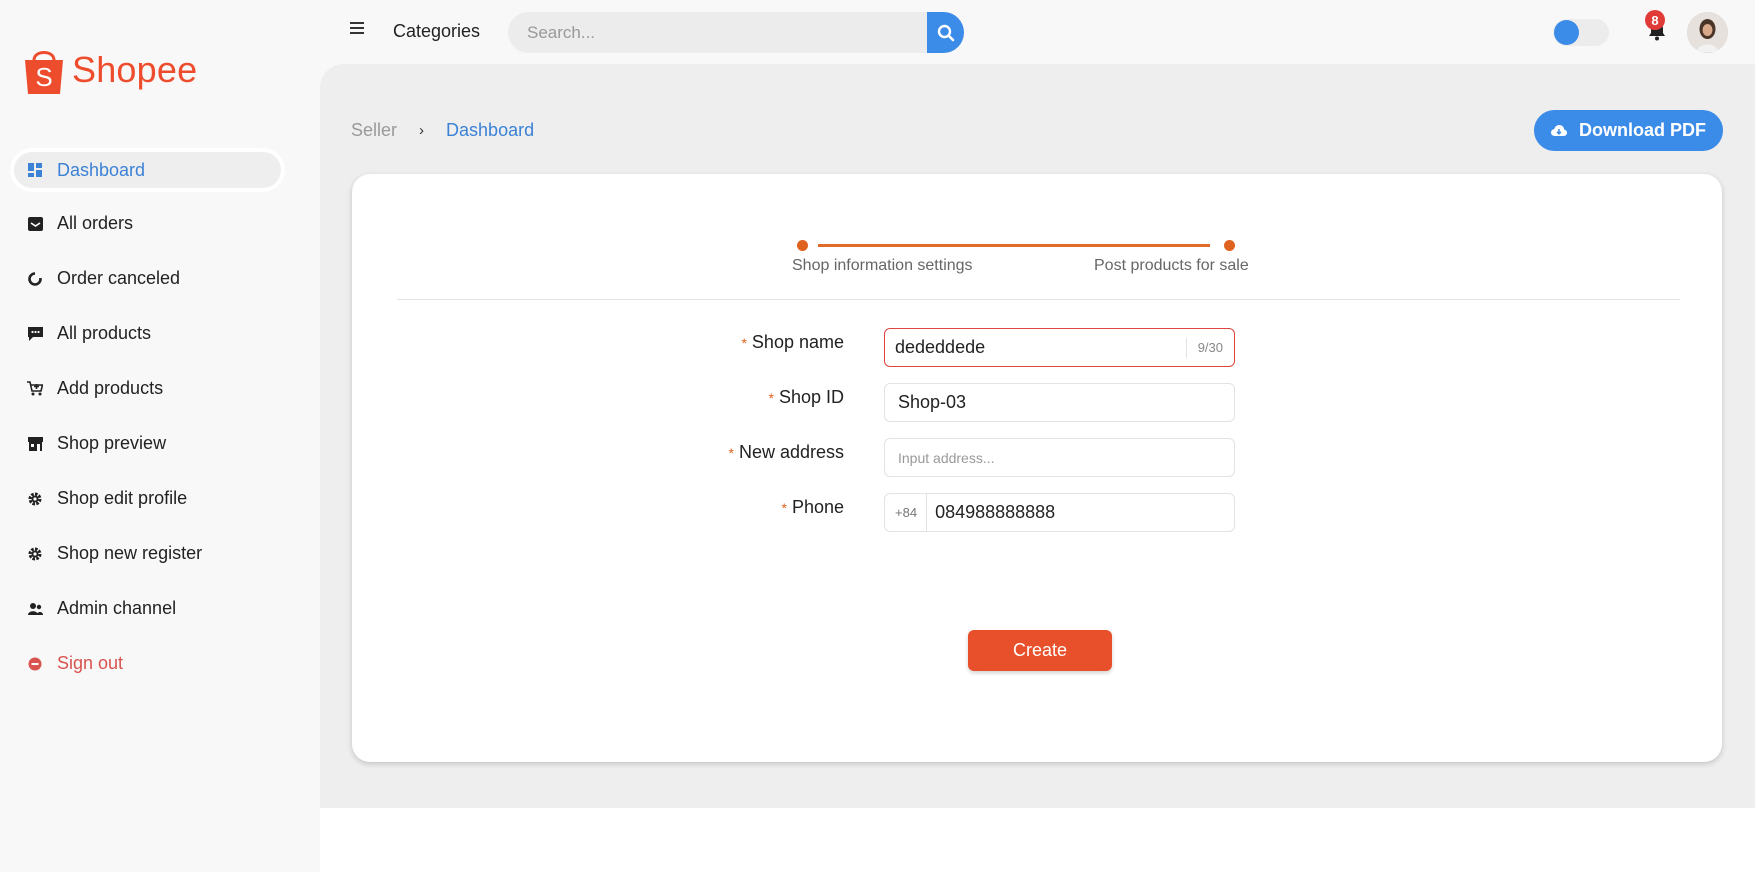 This screenshot has height=872, width=1755. What do you see at coordinates (35, 664) in the screenshot?
I see `minus-circle-icon` at bounding box center [35, 664].